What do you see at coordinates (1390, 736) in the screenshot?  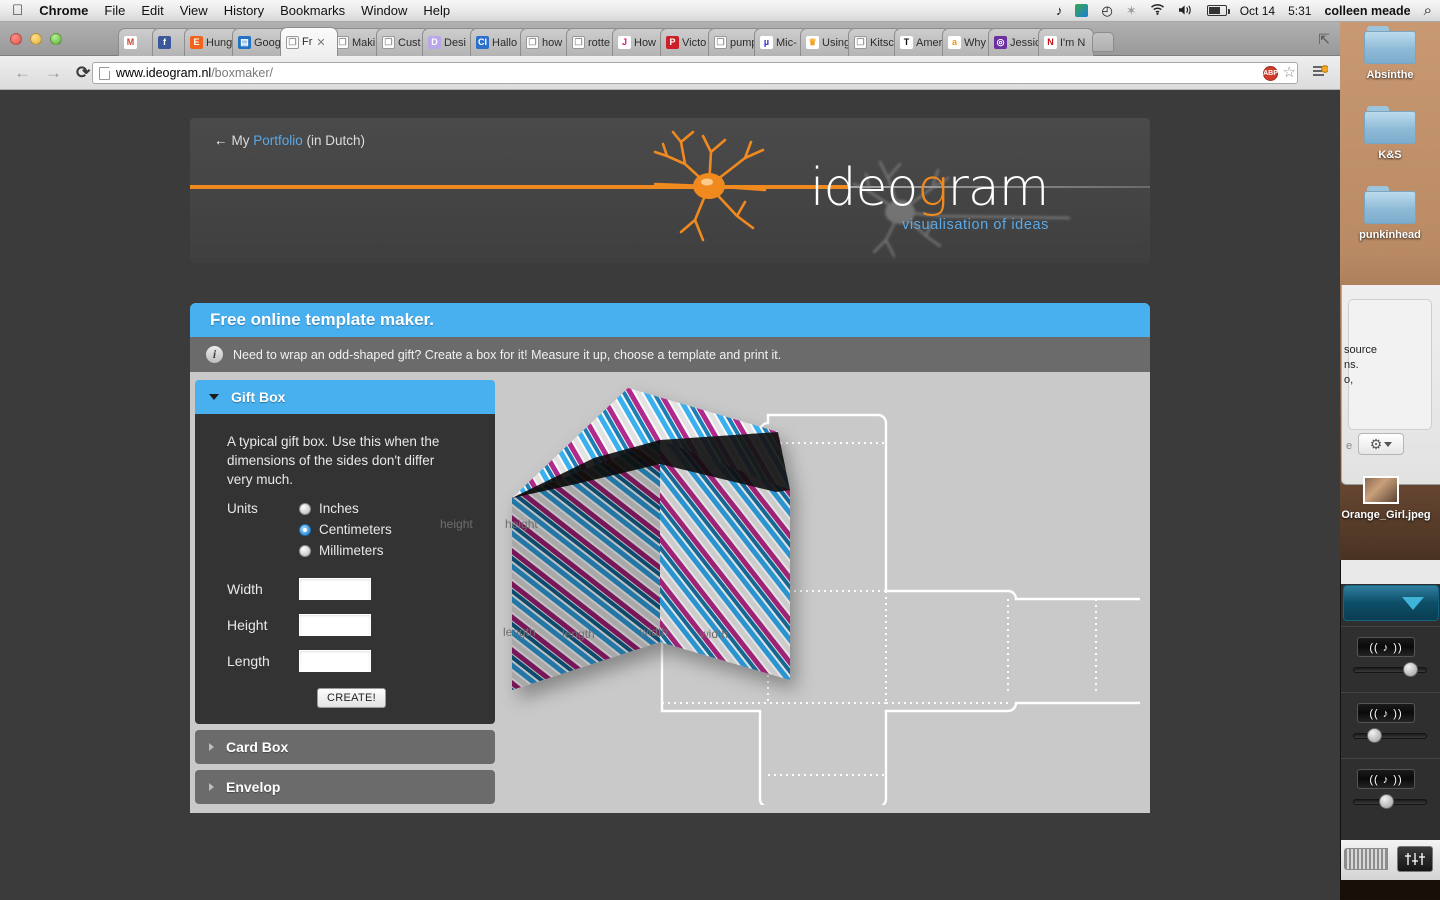 I see `volume-slider-track` at bounding box center [1390, 736].